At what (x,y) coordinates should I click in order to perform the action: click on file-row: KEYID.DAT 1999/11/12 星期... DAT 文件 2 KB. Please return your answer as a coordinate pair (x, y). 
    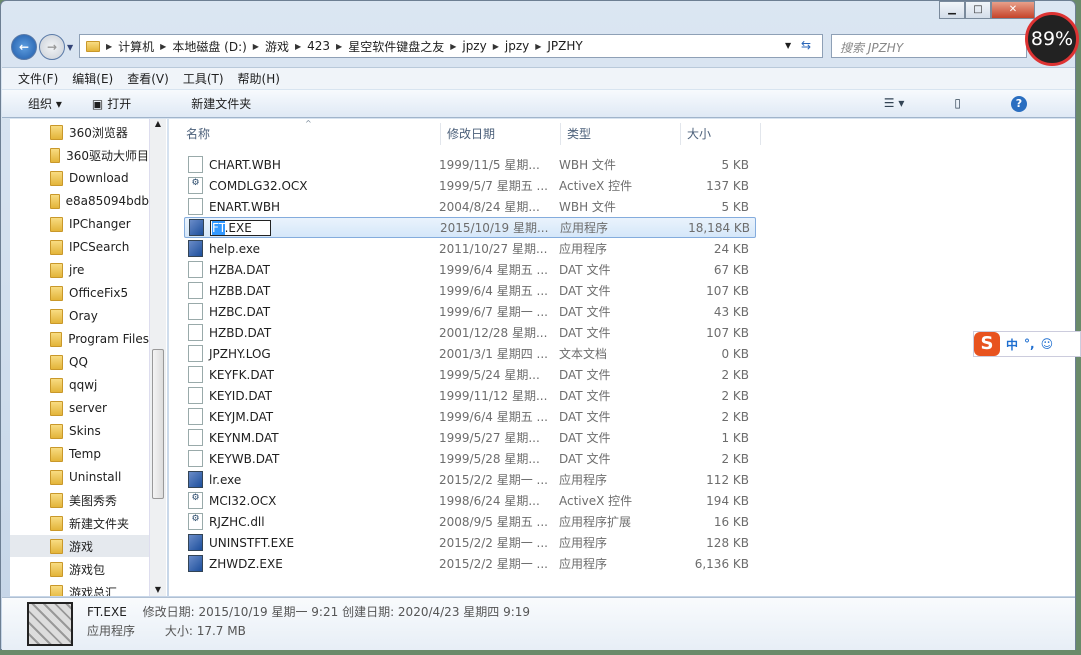
    Looking at the image, I should click on (470, 395).